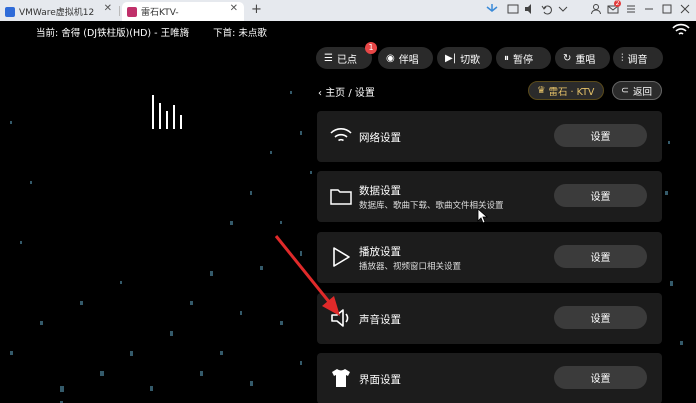 This screenshot has height=403, width=696. What do you see at coordinates (489, 136) in the screenshot?
I see `setting-card-network: 网络设置 设置` at bounding box center [489, 136].